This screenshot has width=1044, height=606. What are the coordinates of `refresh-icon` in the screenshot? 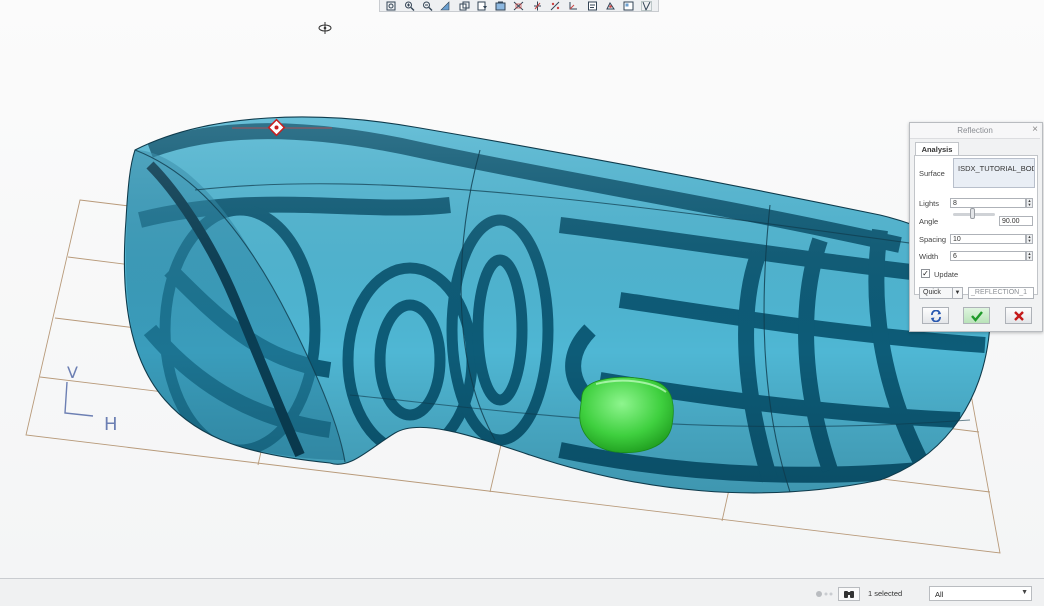 It's located at (935, 315).